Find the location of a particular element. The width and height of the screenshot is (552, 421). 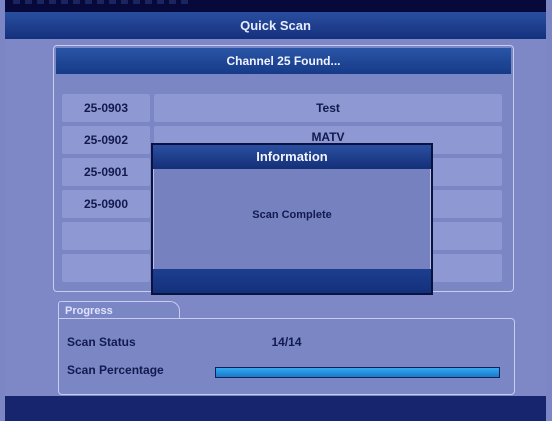

channel-row: 25-0903 Test is located at coordinates (282, 108).